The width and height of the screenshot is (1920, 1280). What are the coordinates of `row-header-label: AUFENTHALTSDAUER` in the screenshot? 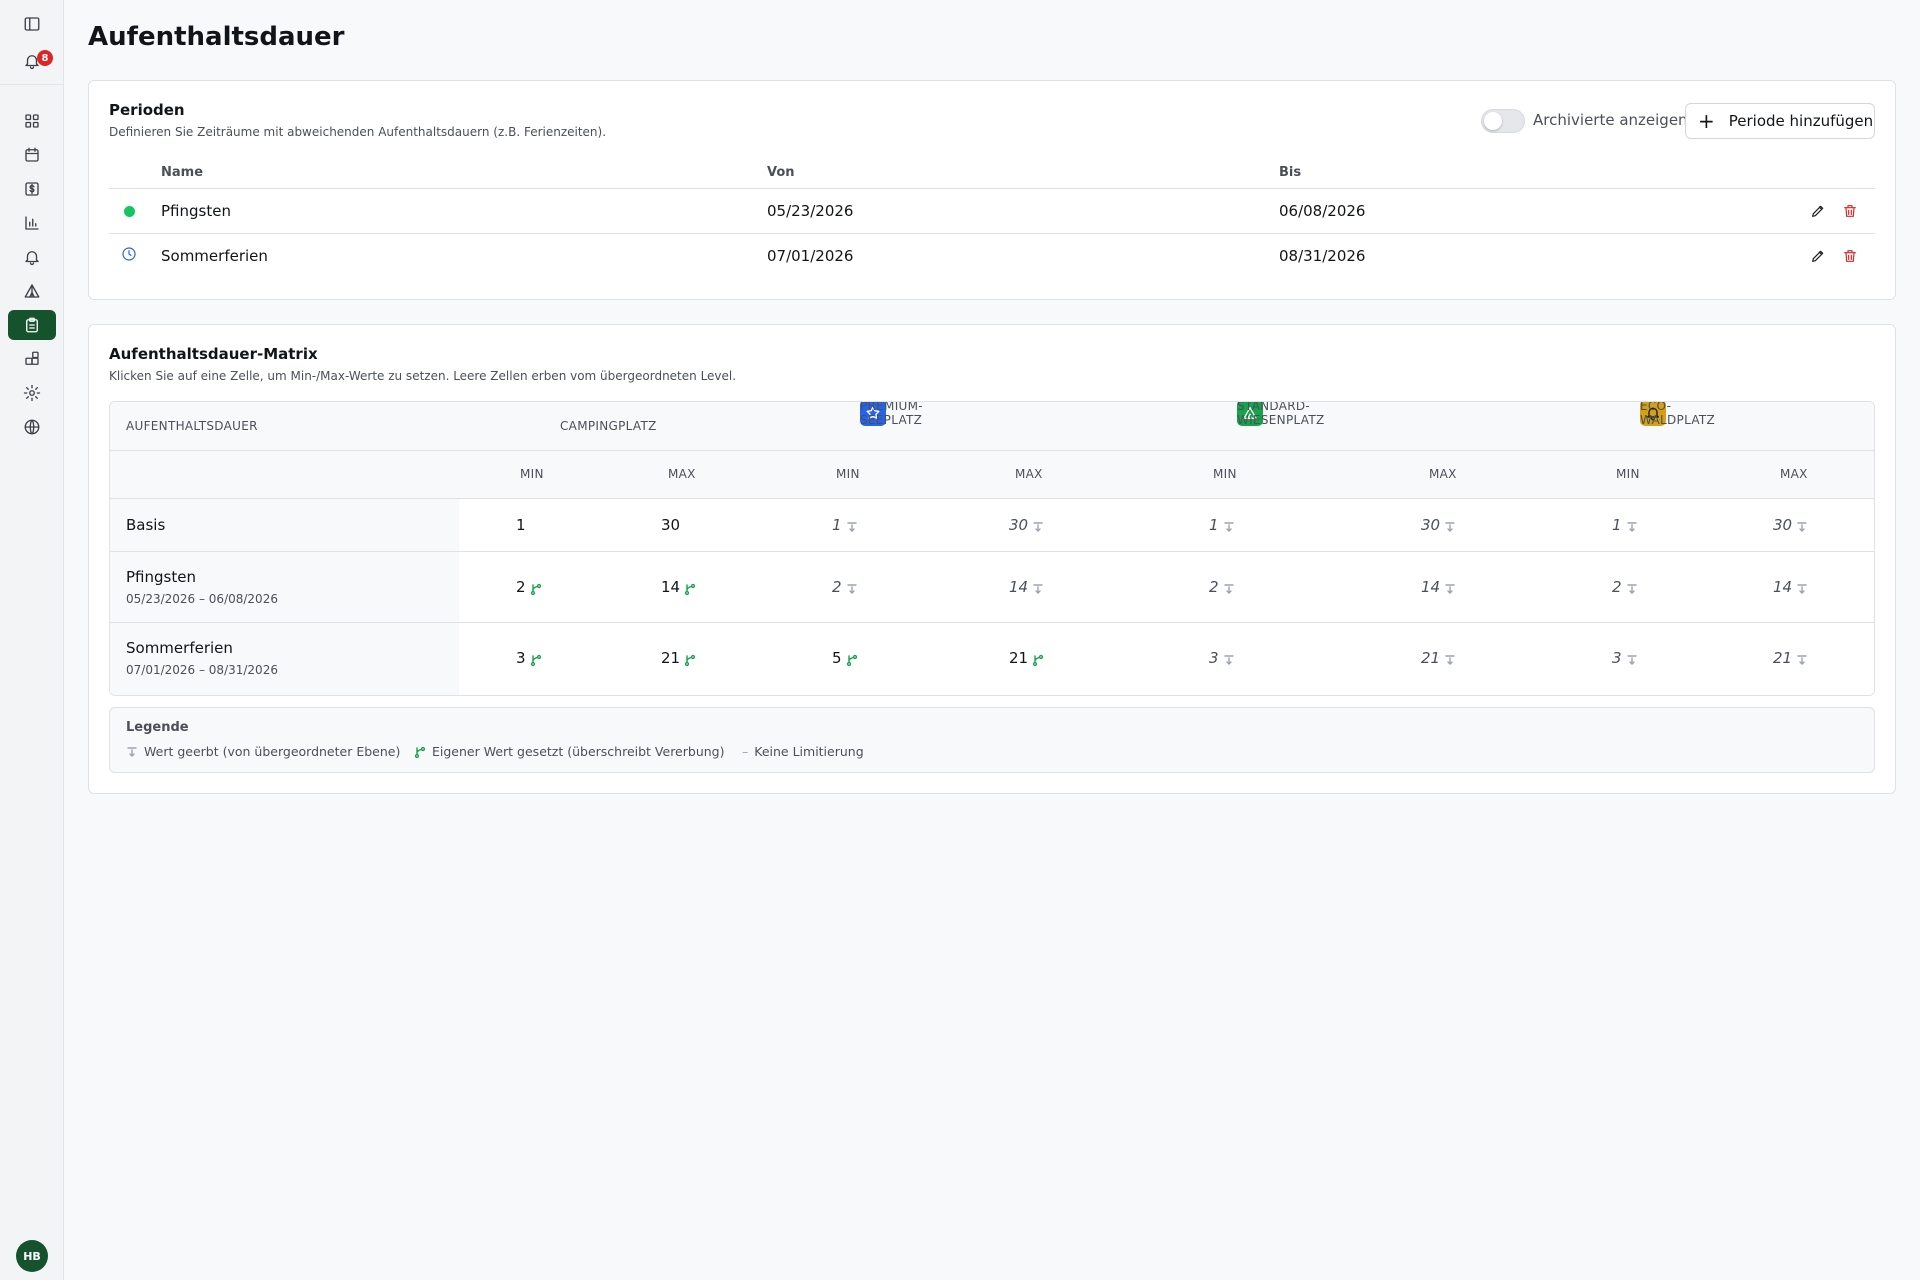 It's located at (192, 426).